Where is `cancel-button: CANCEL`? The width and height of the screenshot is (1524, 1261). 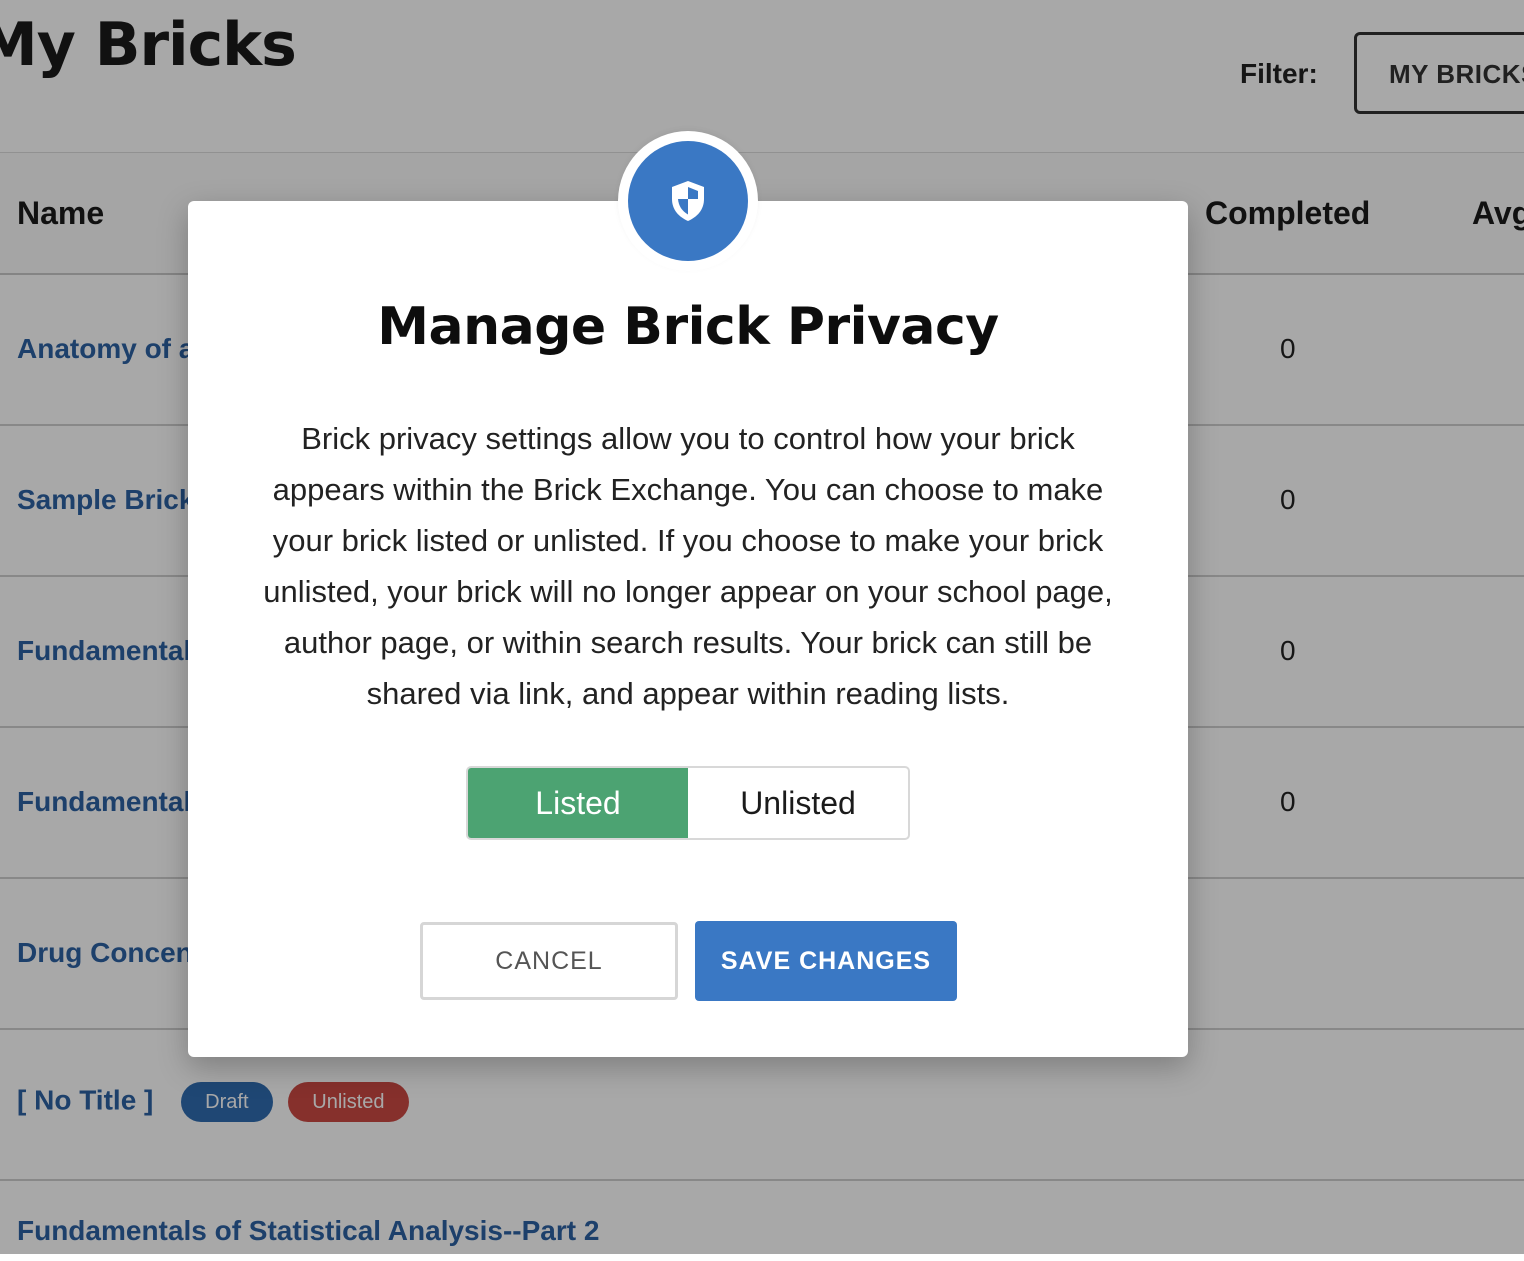
cancel-button: CANCEL is located at coordinates (549, 961).